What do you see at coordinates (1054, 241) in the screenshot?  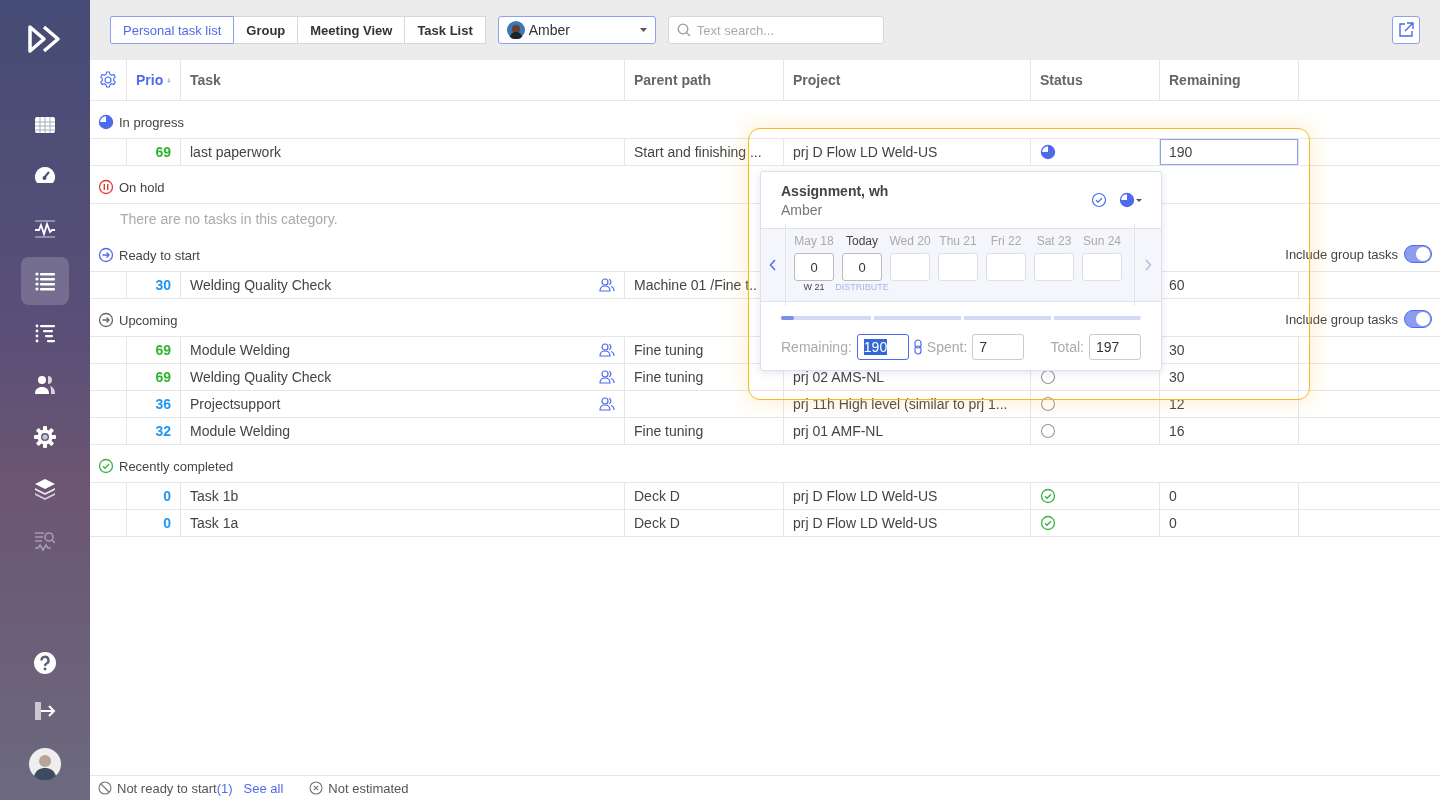 I see `day-label: Sat 23` at bounding box center [1054, 241].